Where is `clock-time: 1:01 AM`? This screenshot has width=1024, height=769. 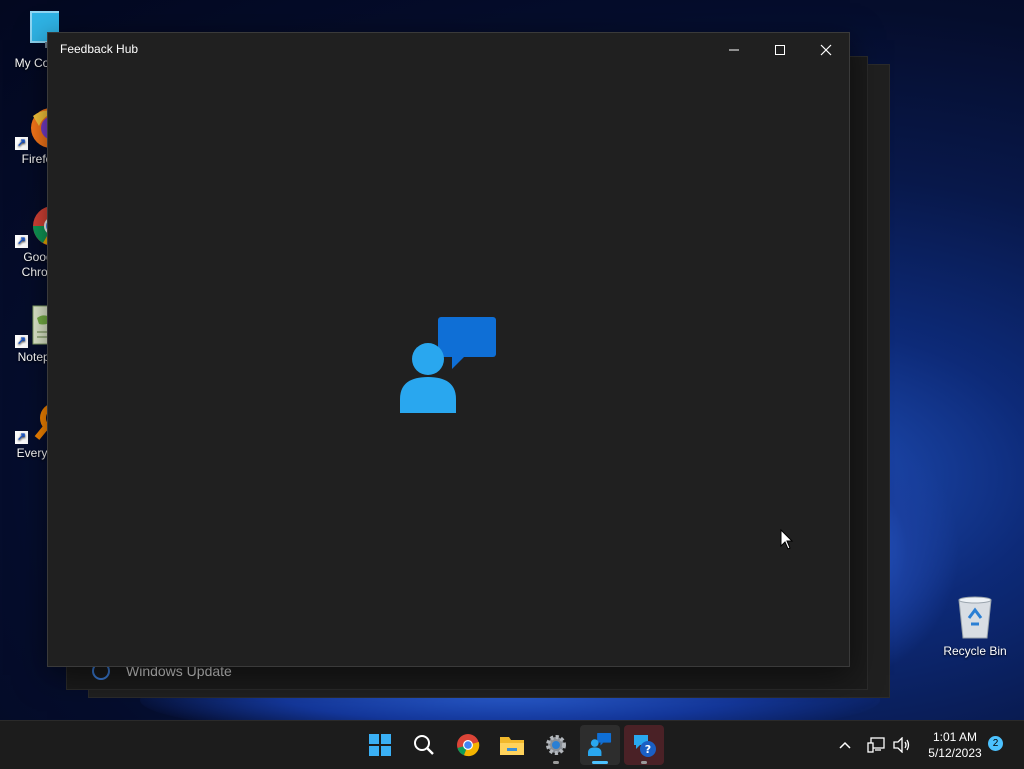 clock-time: 1:01 AM is located at coordinates (955, 737).